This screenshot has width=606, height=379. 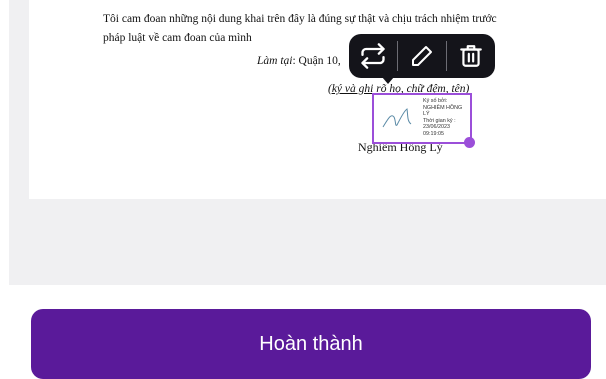 I want to click on doc-line-2: pháp luật về cam đoan của mình, so click(x=177, y=38).